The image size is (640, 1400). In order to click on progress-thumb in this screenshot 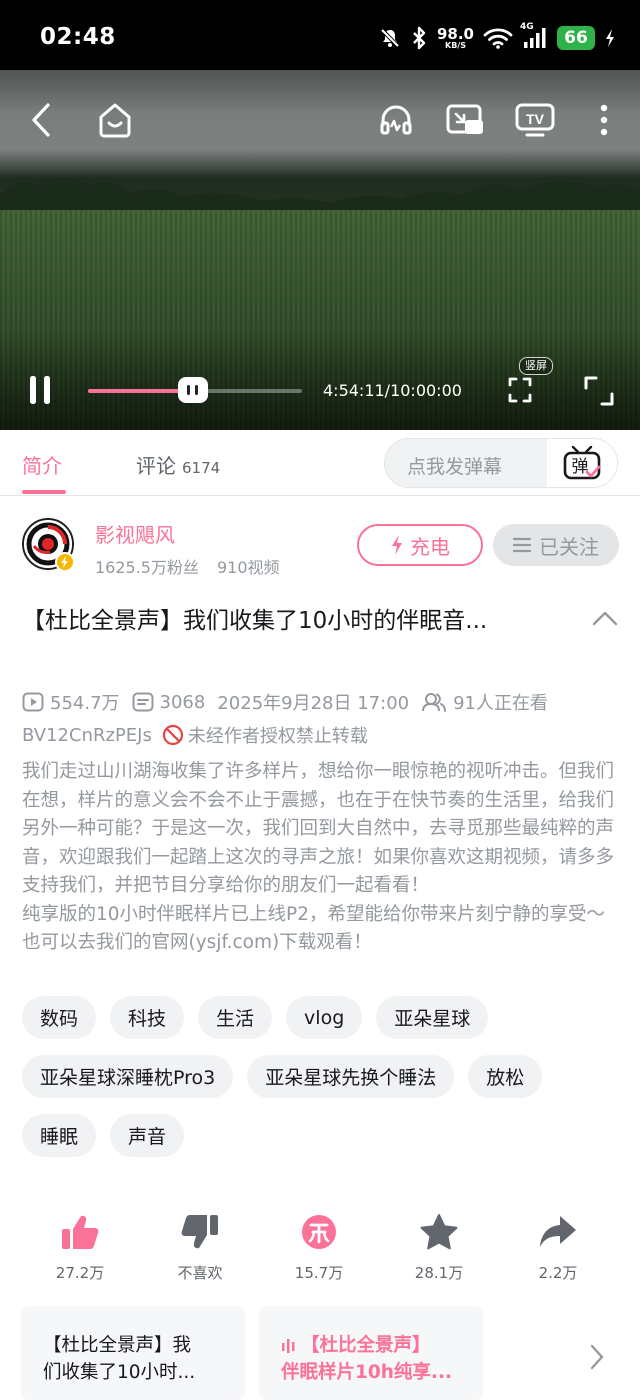, I will do `click(192, 390)`.